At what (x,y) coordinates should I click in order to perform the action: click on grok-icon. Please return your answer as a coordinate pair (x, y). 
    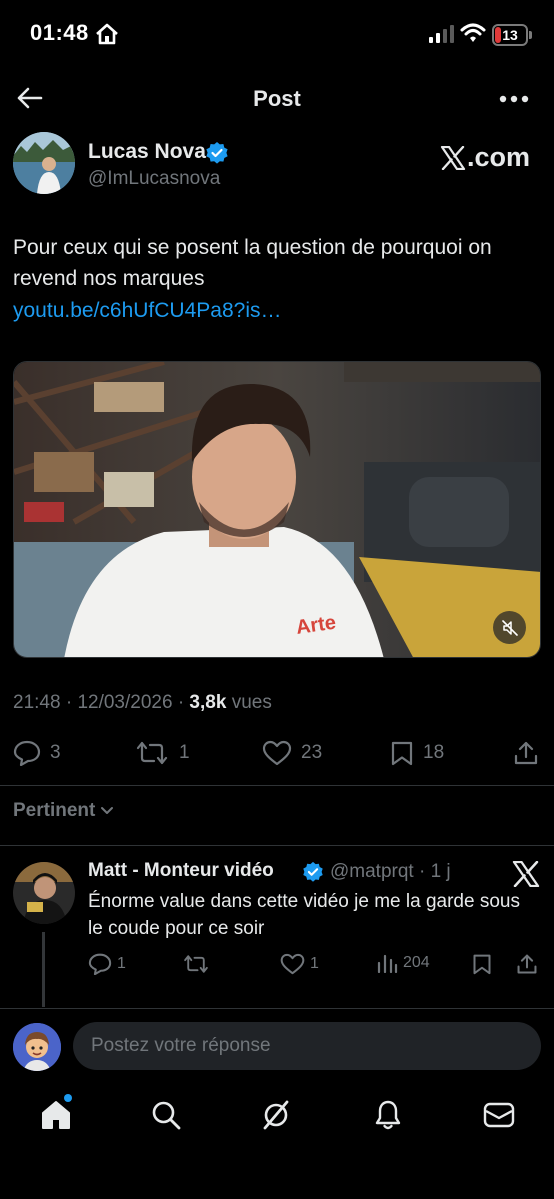
    Looking at the image, I should click on (276, 1115).